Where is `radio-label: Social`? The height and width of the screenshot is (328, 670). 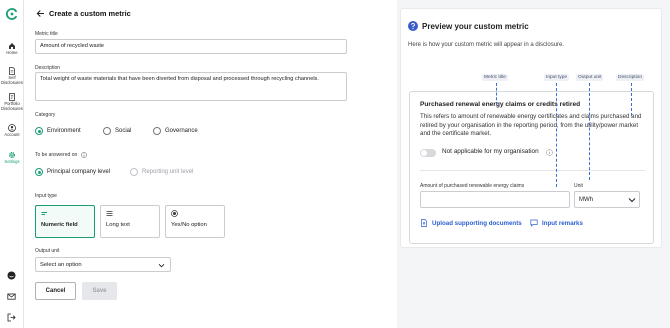
radio-label: Social is located at coordinates (123, 131).